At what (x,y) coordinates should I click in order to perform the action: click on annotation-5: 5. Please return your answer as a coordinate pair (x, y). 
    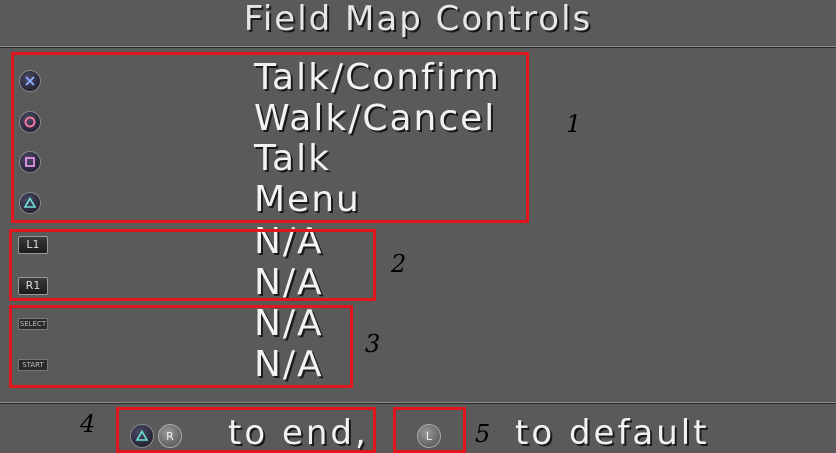
    Looking at the image, I should click on (483, 434).